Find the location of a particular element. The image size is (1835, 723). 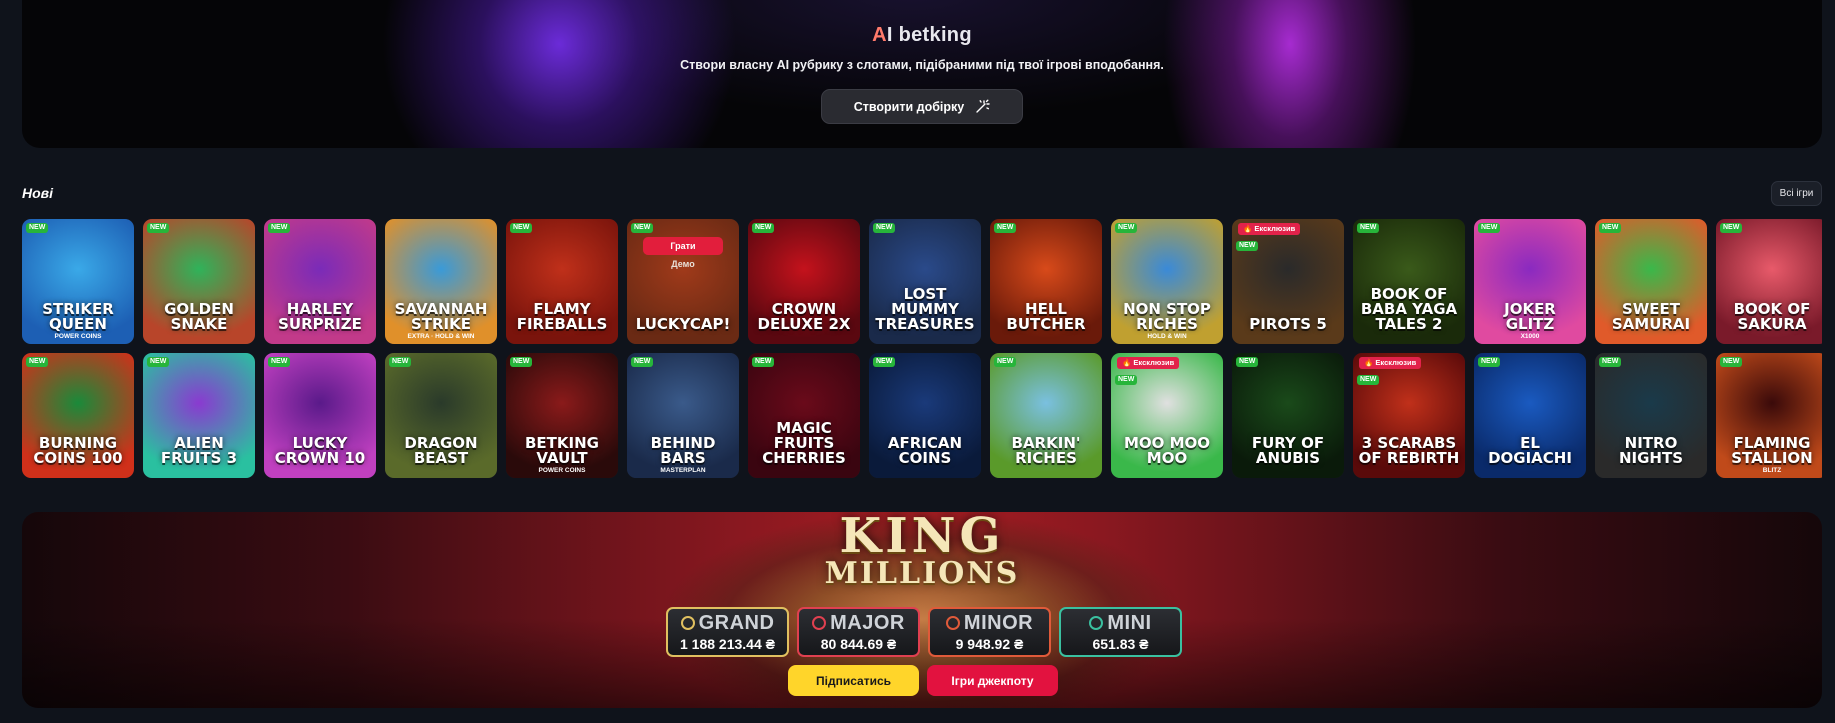

game-tile: Betking Vault Power Coins NEW is located at coordinates (562, 415).